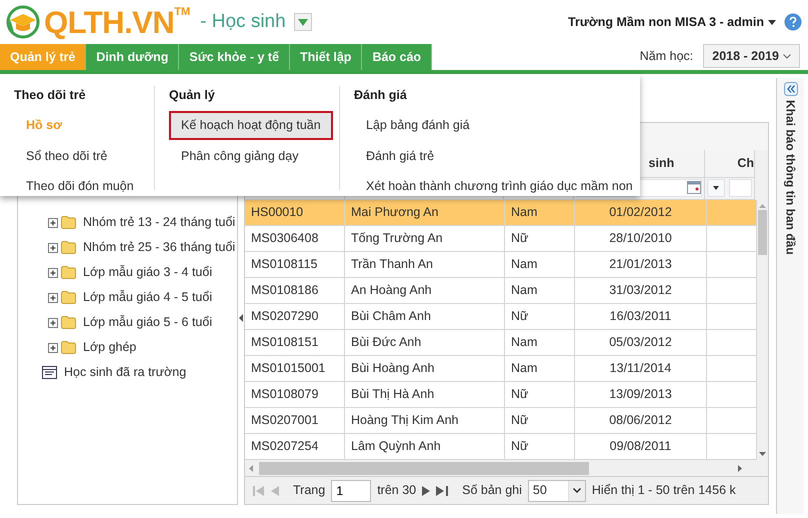 The height and width of the screenshot is (518, 808). Describe the element at coordinates (295, 421) in the screenshot. I see `table-cell: MS0207001` at that location.